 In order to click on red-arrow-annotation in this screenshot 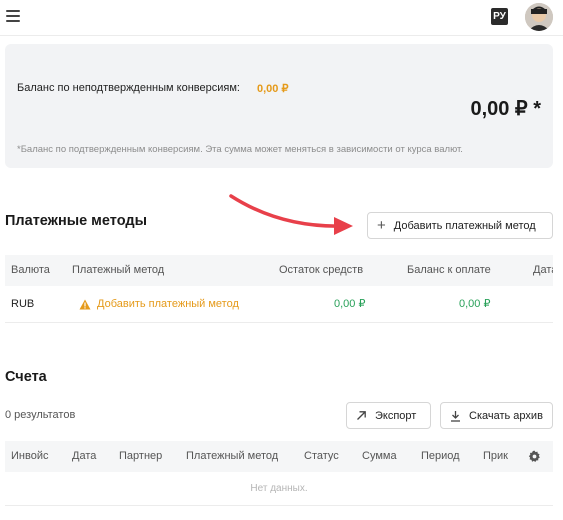, I will do `click(291, 214)`.